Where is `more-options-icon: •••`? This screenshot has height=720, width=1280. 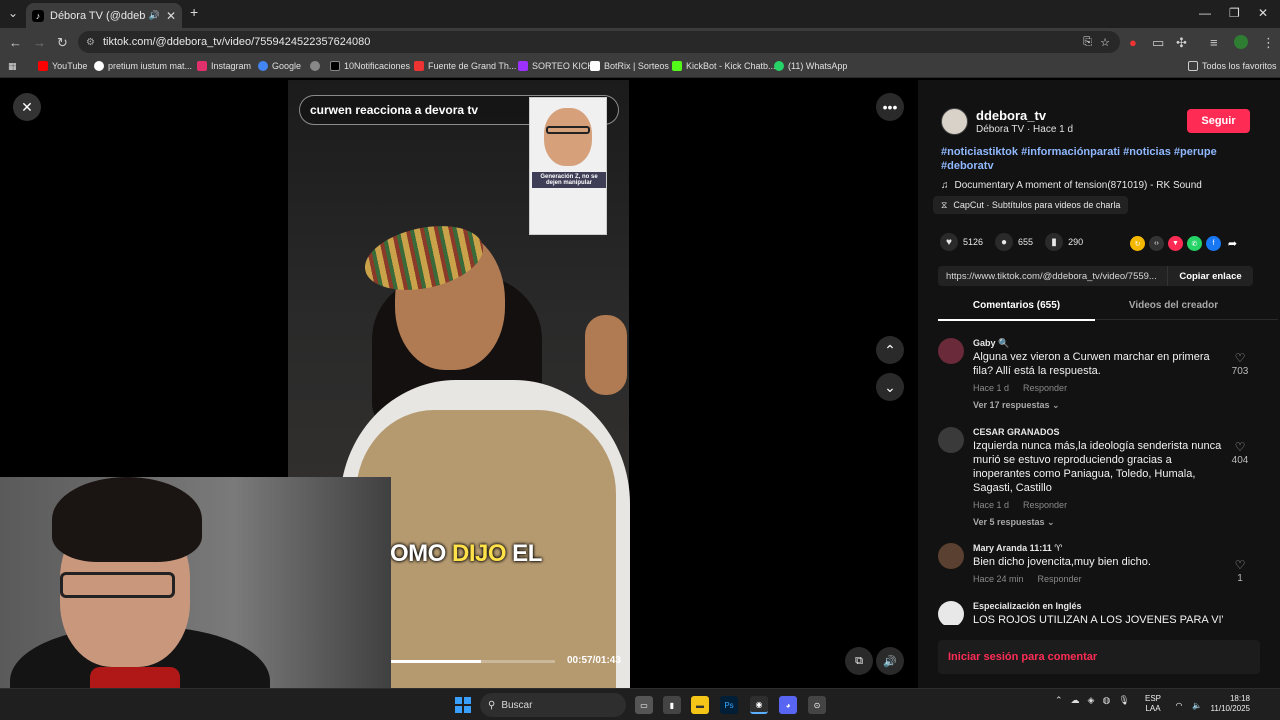 more-options-icon: ••• is located at coordinates (890, 107).